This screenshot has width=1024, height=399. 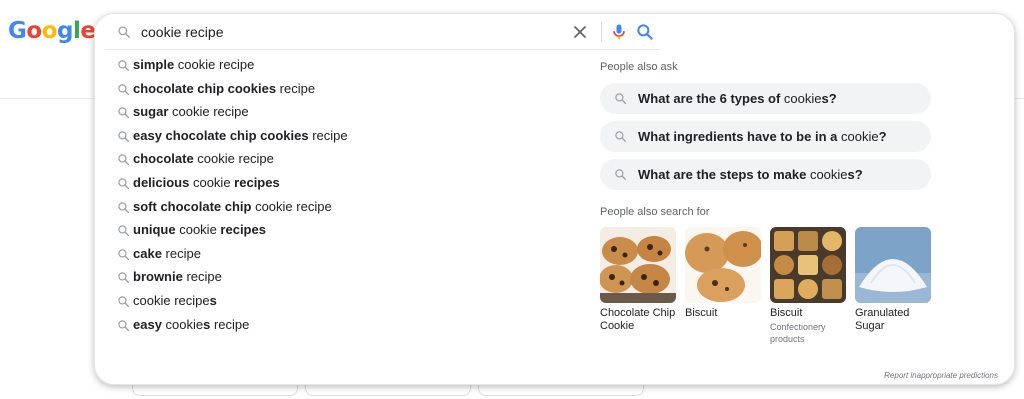 I want to click on question-text: What ingredients have to be in a cookie?, so click(x=762, y=136).